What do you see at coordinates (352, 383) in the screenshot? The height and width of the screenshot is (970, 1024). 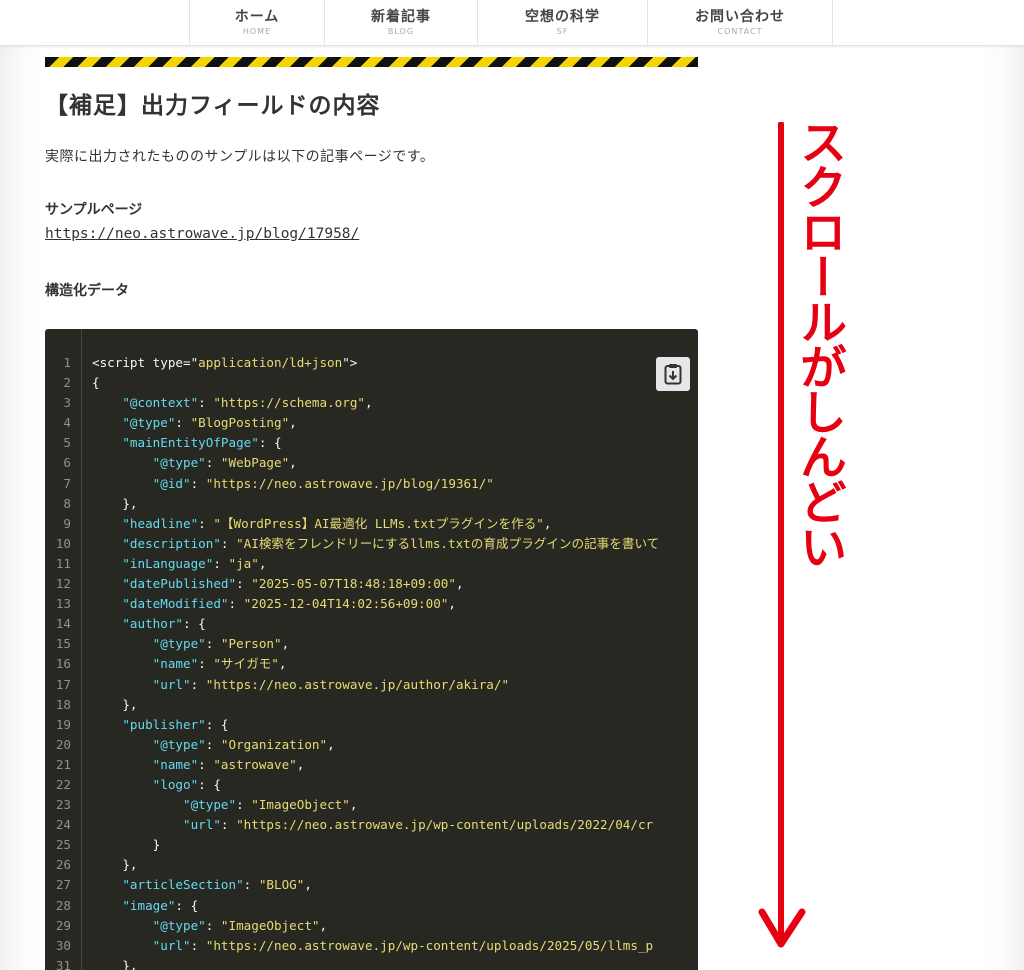 I see `code-line: 2{` at bounding box center [352, 383].